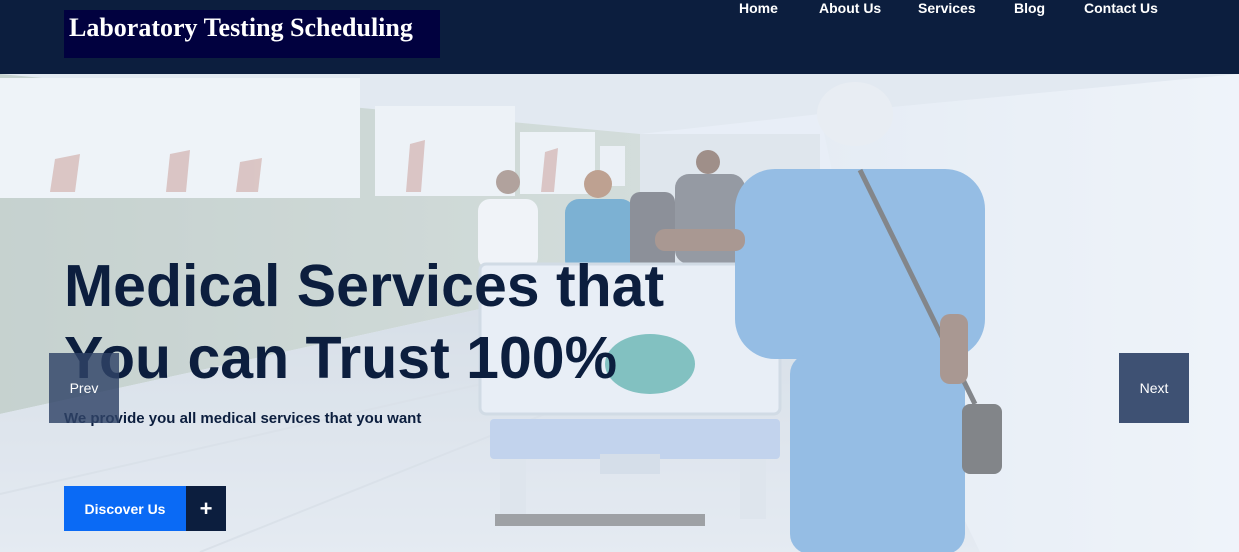  Describe the element at coordinates (341, 358) in the screenshot. I see `hero-headline-line-2: You can Trust 100%` at that location.